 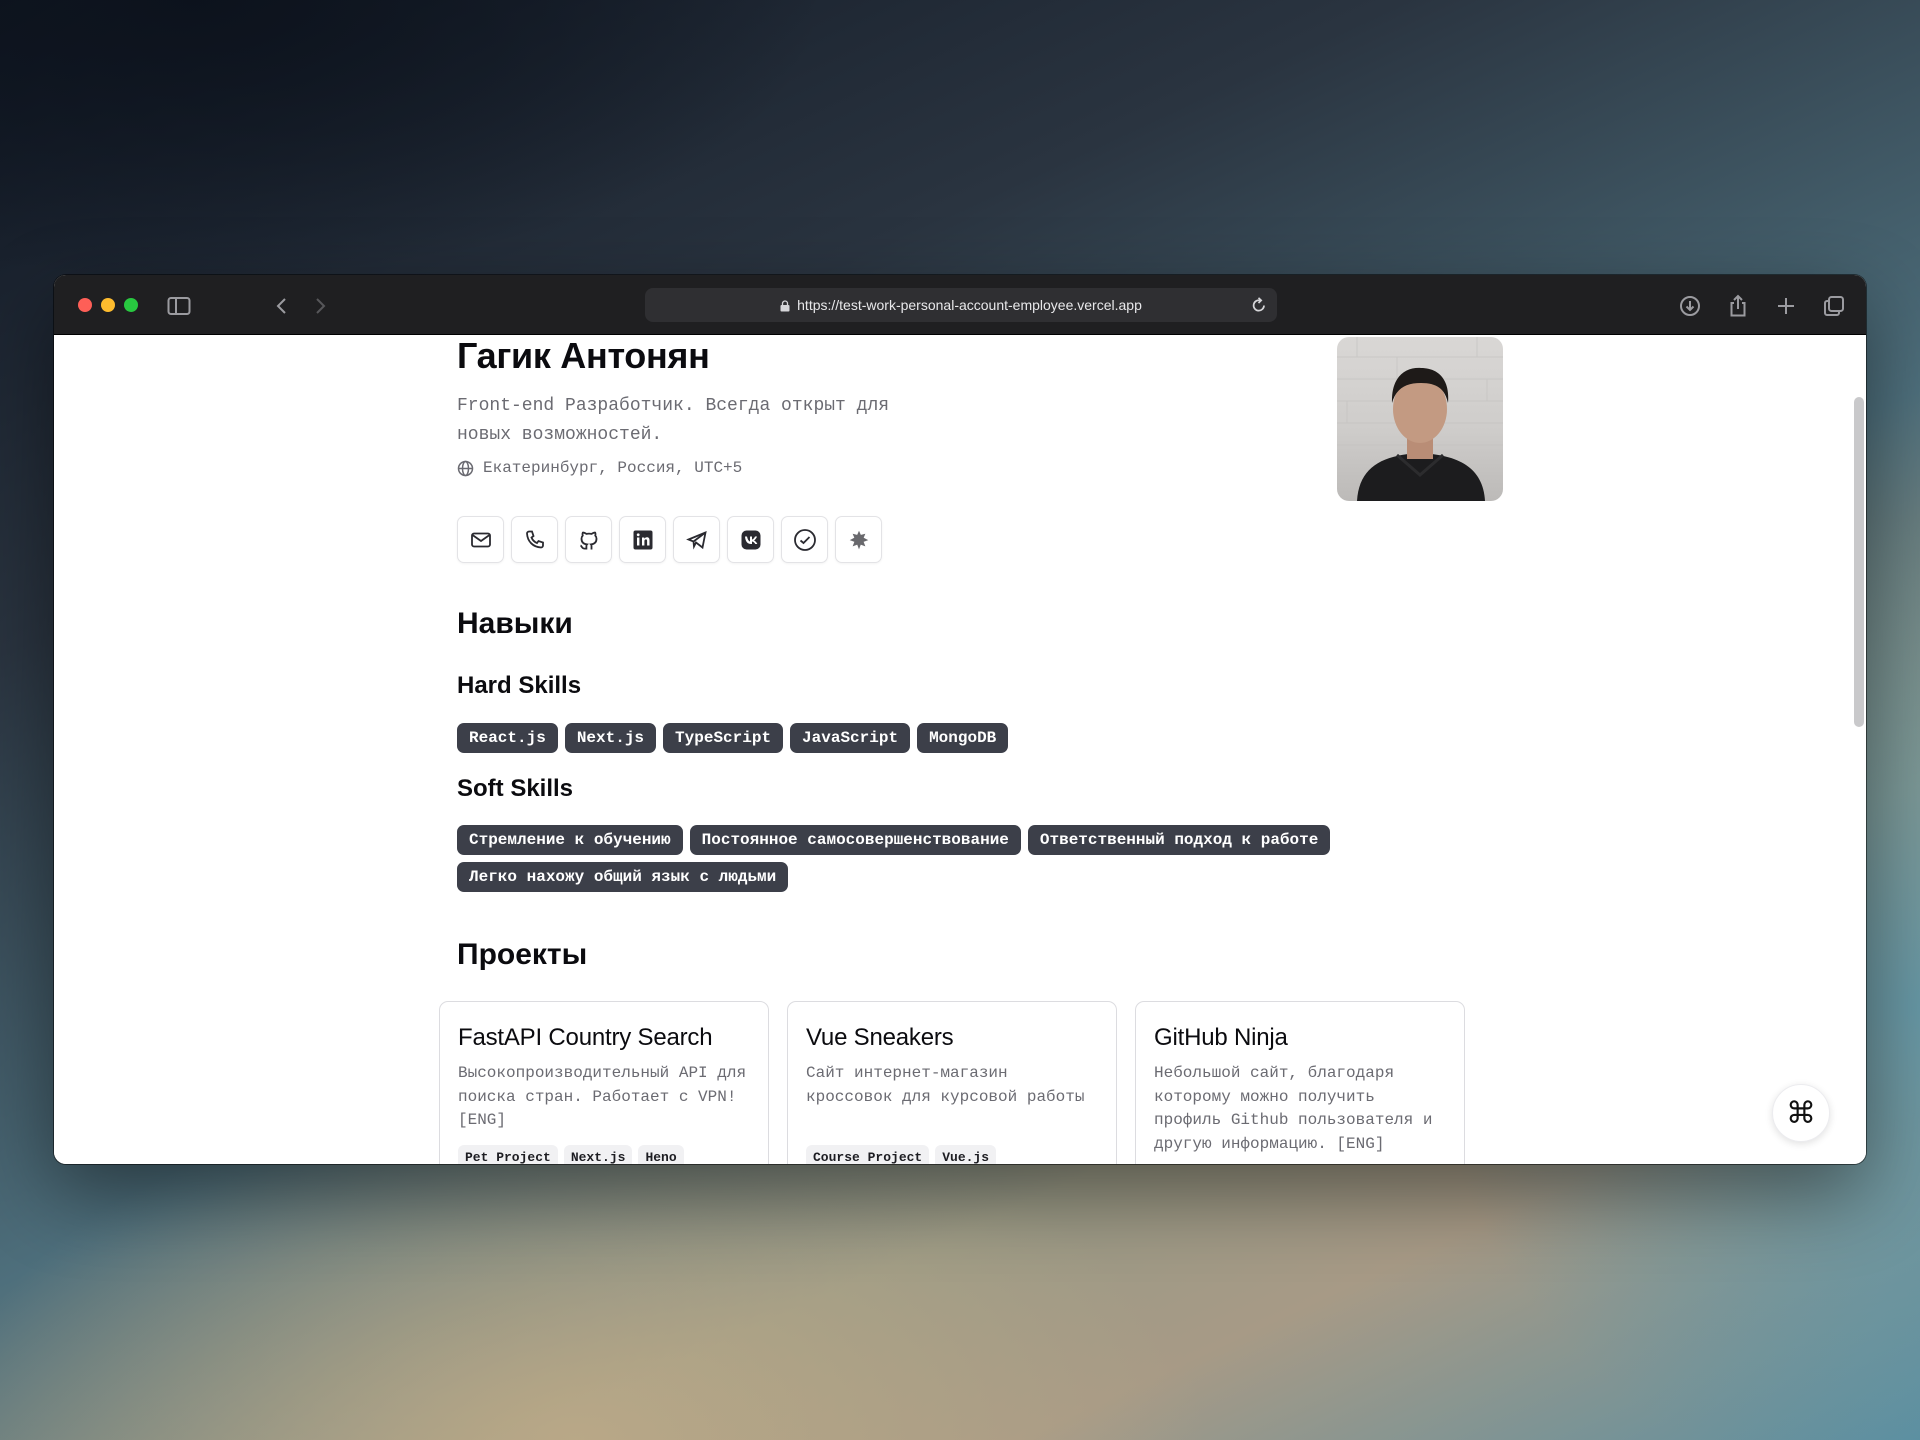 I want to click on skill-badge: Стремление к обучению, so click(x=570, y=840).